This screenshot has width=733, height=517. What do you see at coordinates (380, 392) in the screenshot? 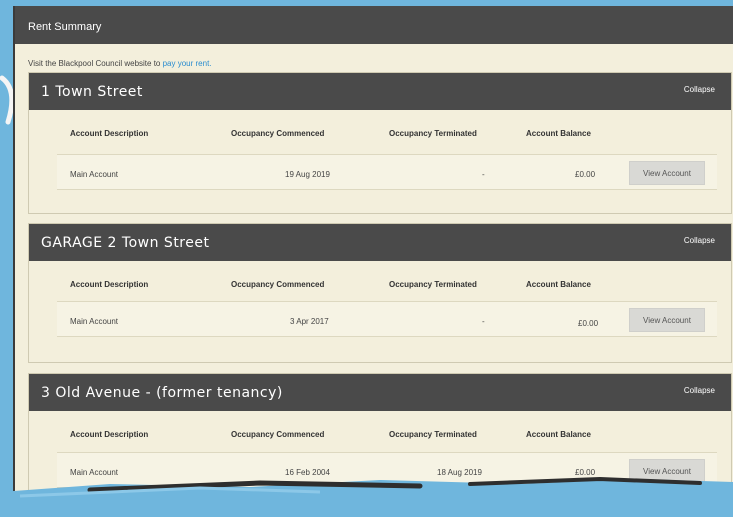
I see `tenancy-card-header: 3 Old Avenue - (former tenancy) Collapse` at bounding box center [380, 392].